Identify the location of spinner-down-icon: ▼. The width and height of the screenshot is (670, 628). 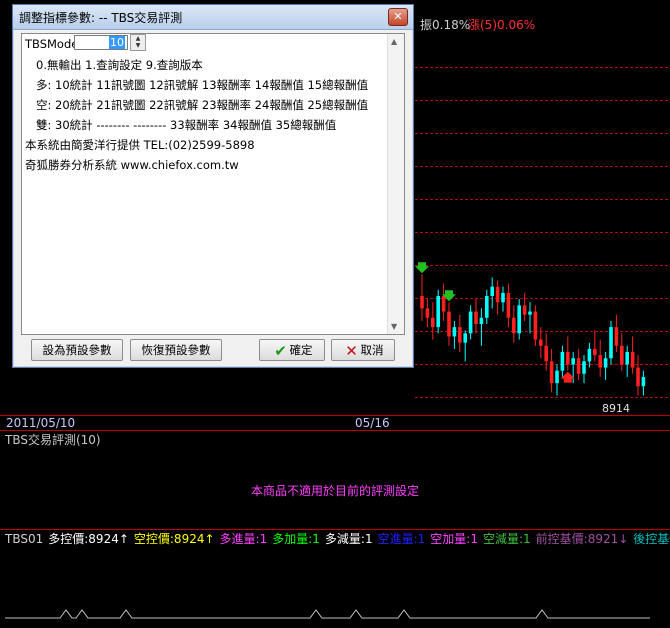
(138, 45).